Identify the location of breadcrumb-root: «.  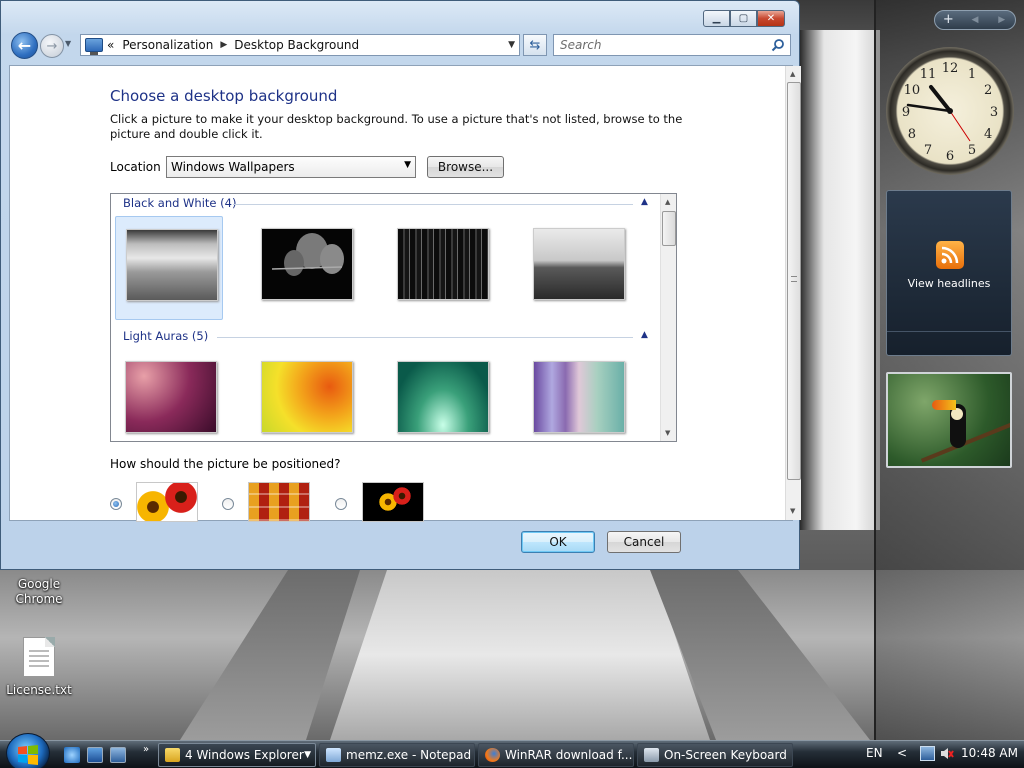
(110, 45).